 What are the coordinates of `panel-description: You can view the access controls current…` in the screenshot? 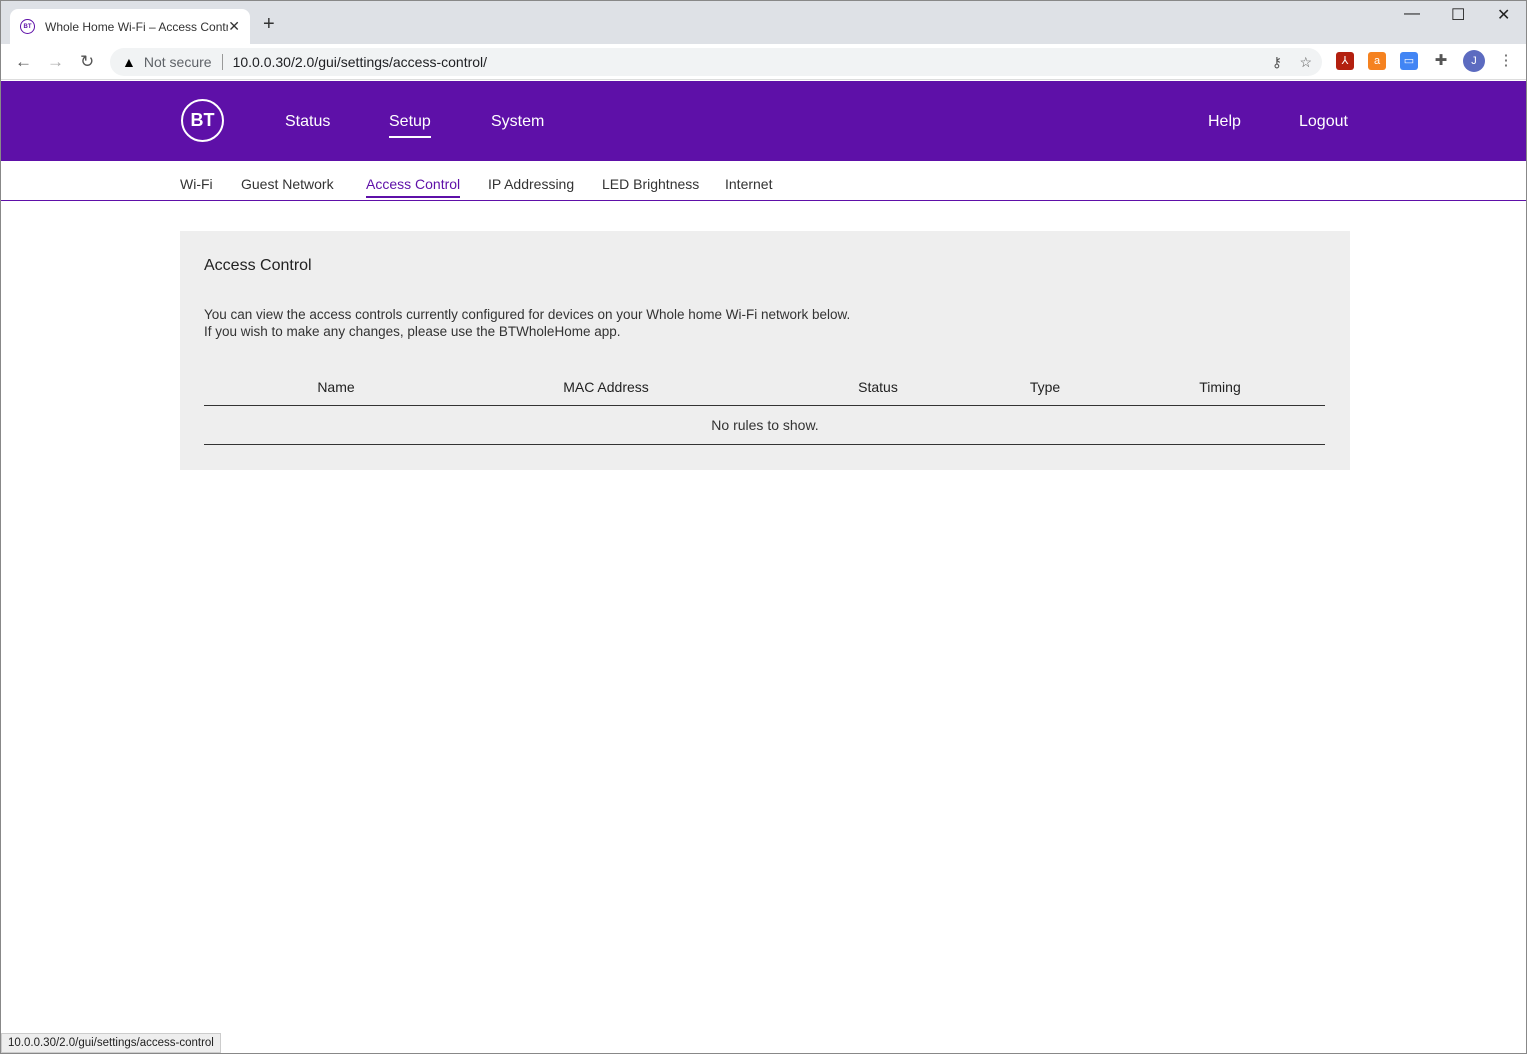 It's located at (527, 323).